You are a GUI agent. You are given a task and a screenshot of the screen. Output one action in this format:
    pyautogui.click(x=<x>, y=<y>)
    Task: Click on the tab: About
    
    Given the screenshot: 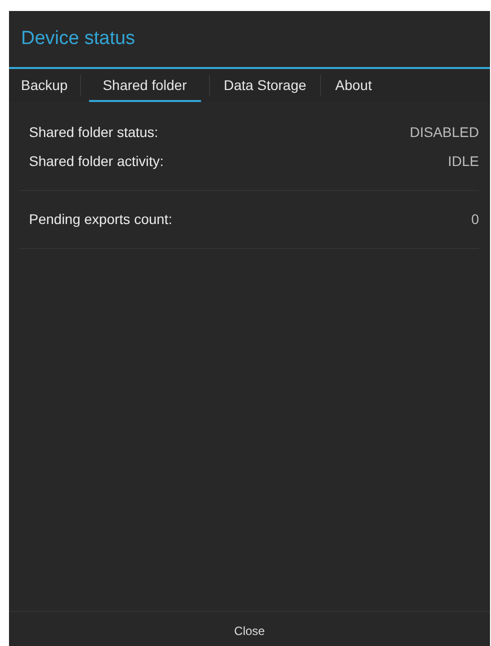 What is the action you would take?
    pyautogui.click(x=353, y=85)
    